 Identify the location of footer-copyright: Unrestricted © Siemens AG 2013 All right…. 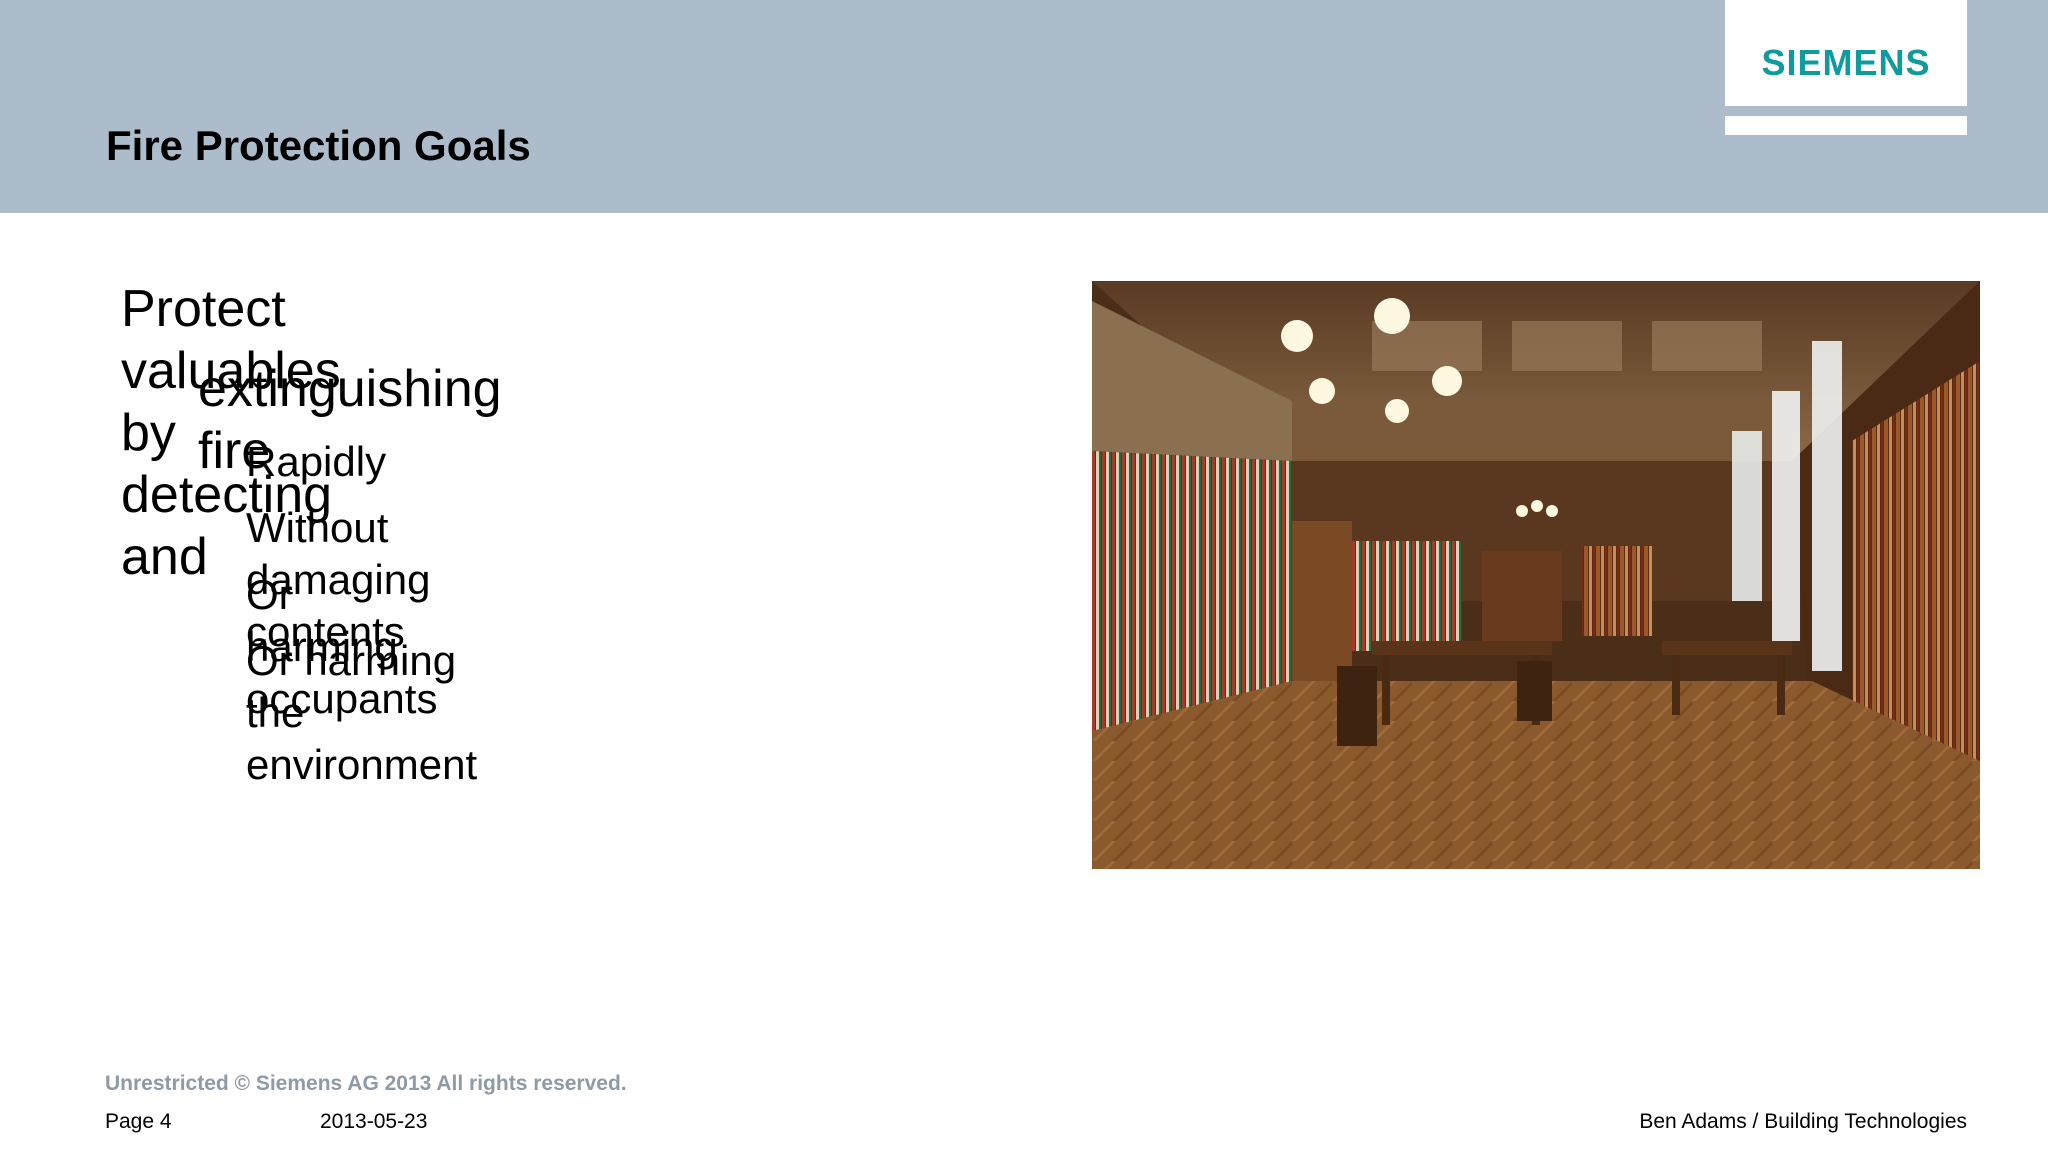
(366, 1083).